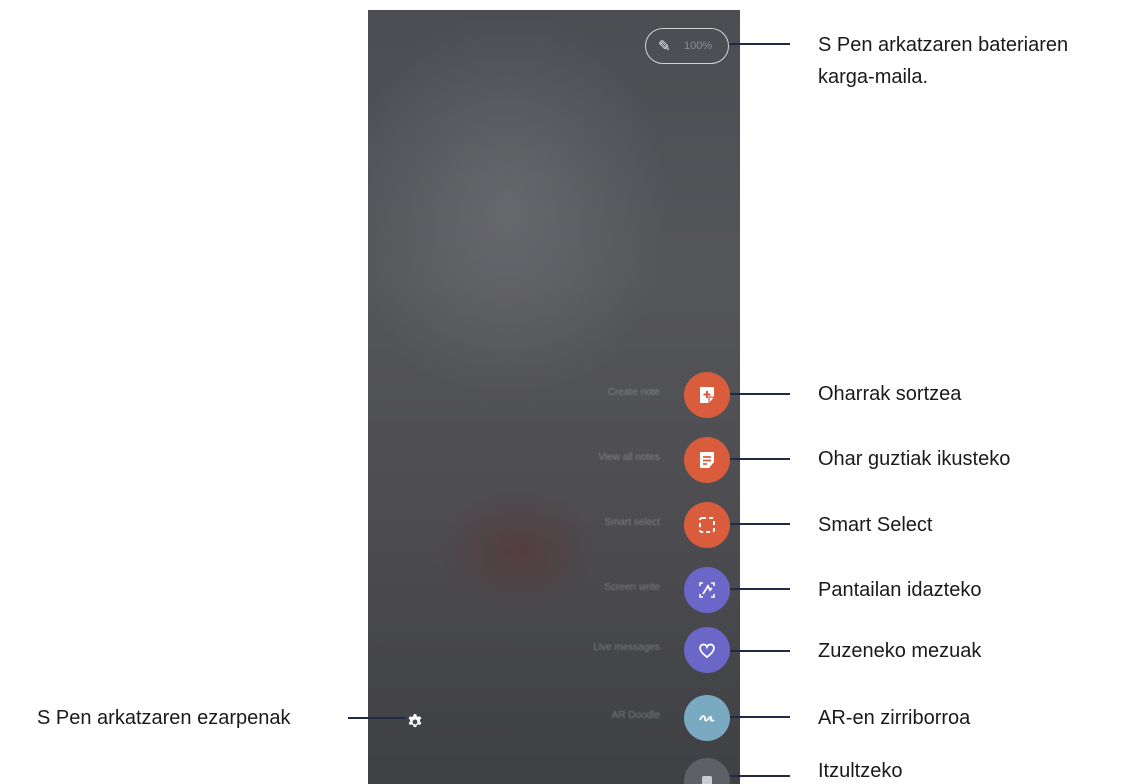 This screenshot has height=784, width=1121. I want to click on callout-translate: Itzultzeko, so click(860, 771).